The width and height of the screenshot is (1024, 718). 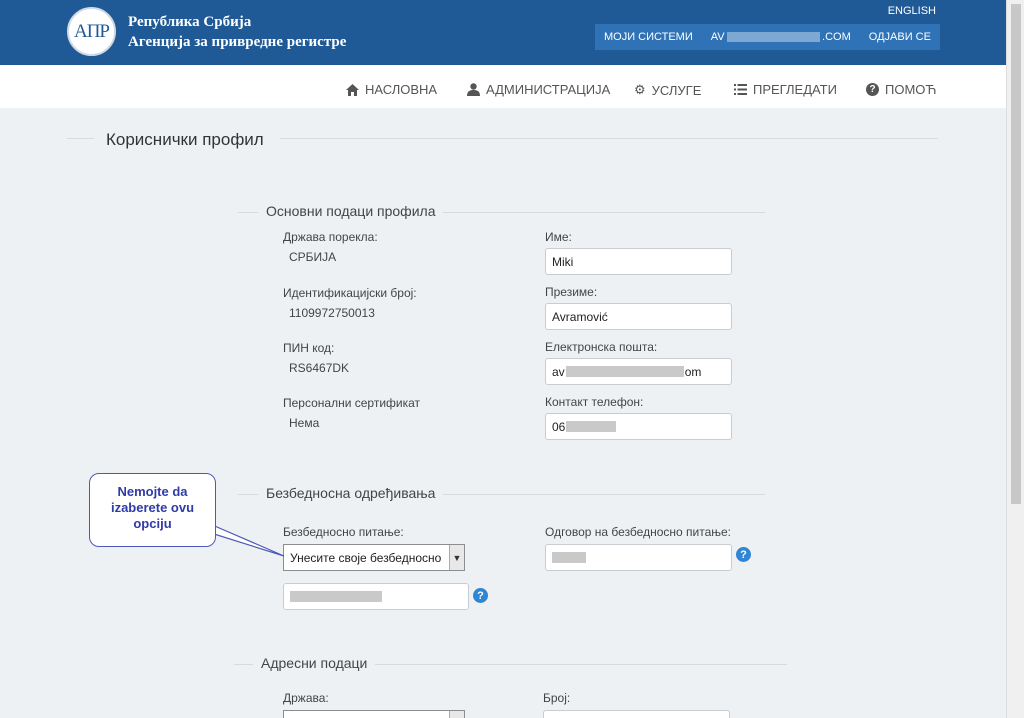 What do you see at coordinates (559, 426) in the screenshot?
I see `phone-value-prefix: 06` at bounding box center [559, 426].